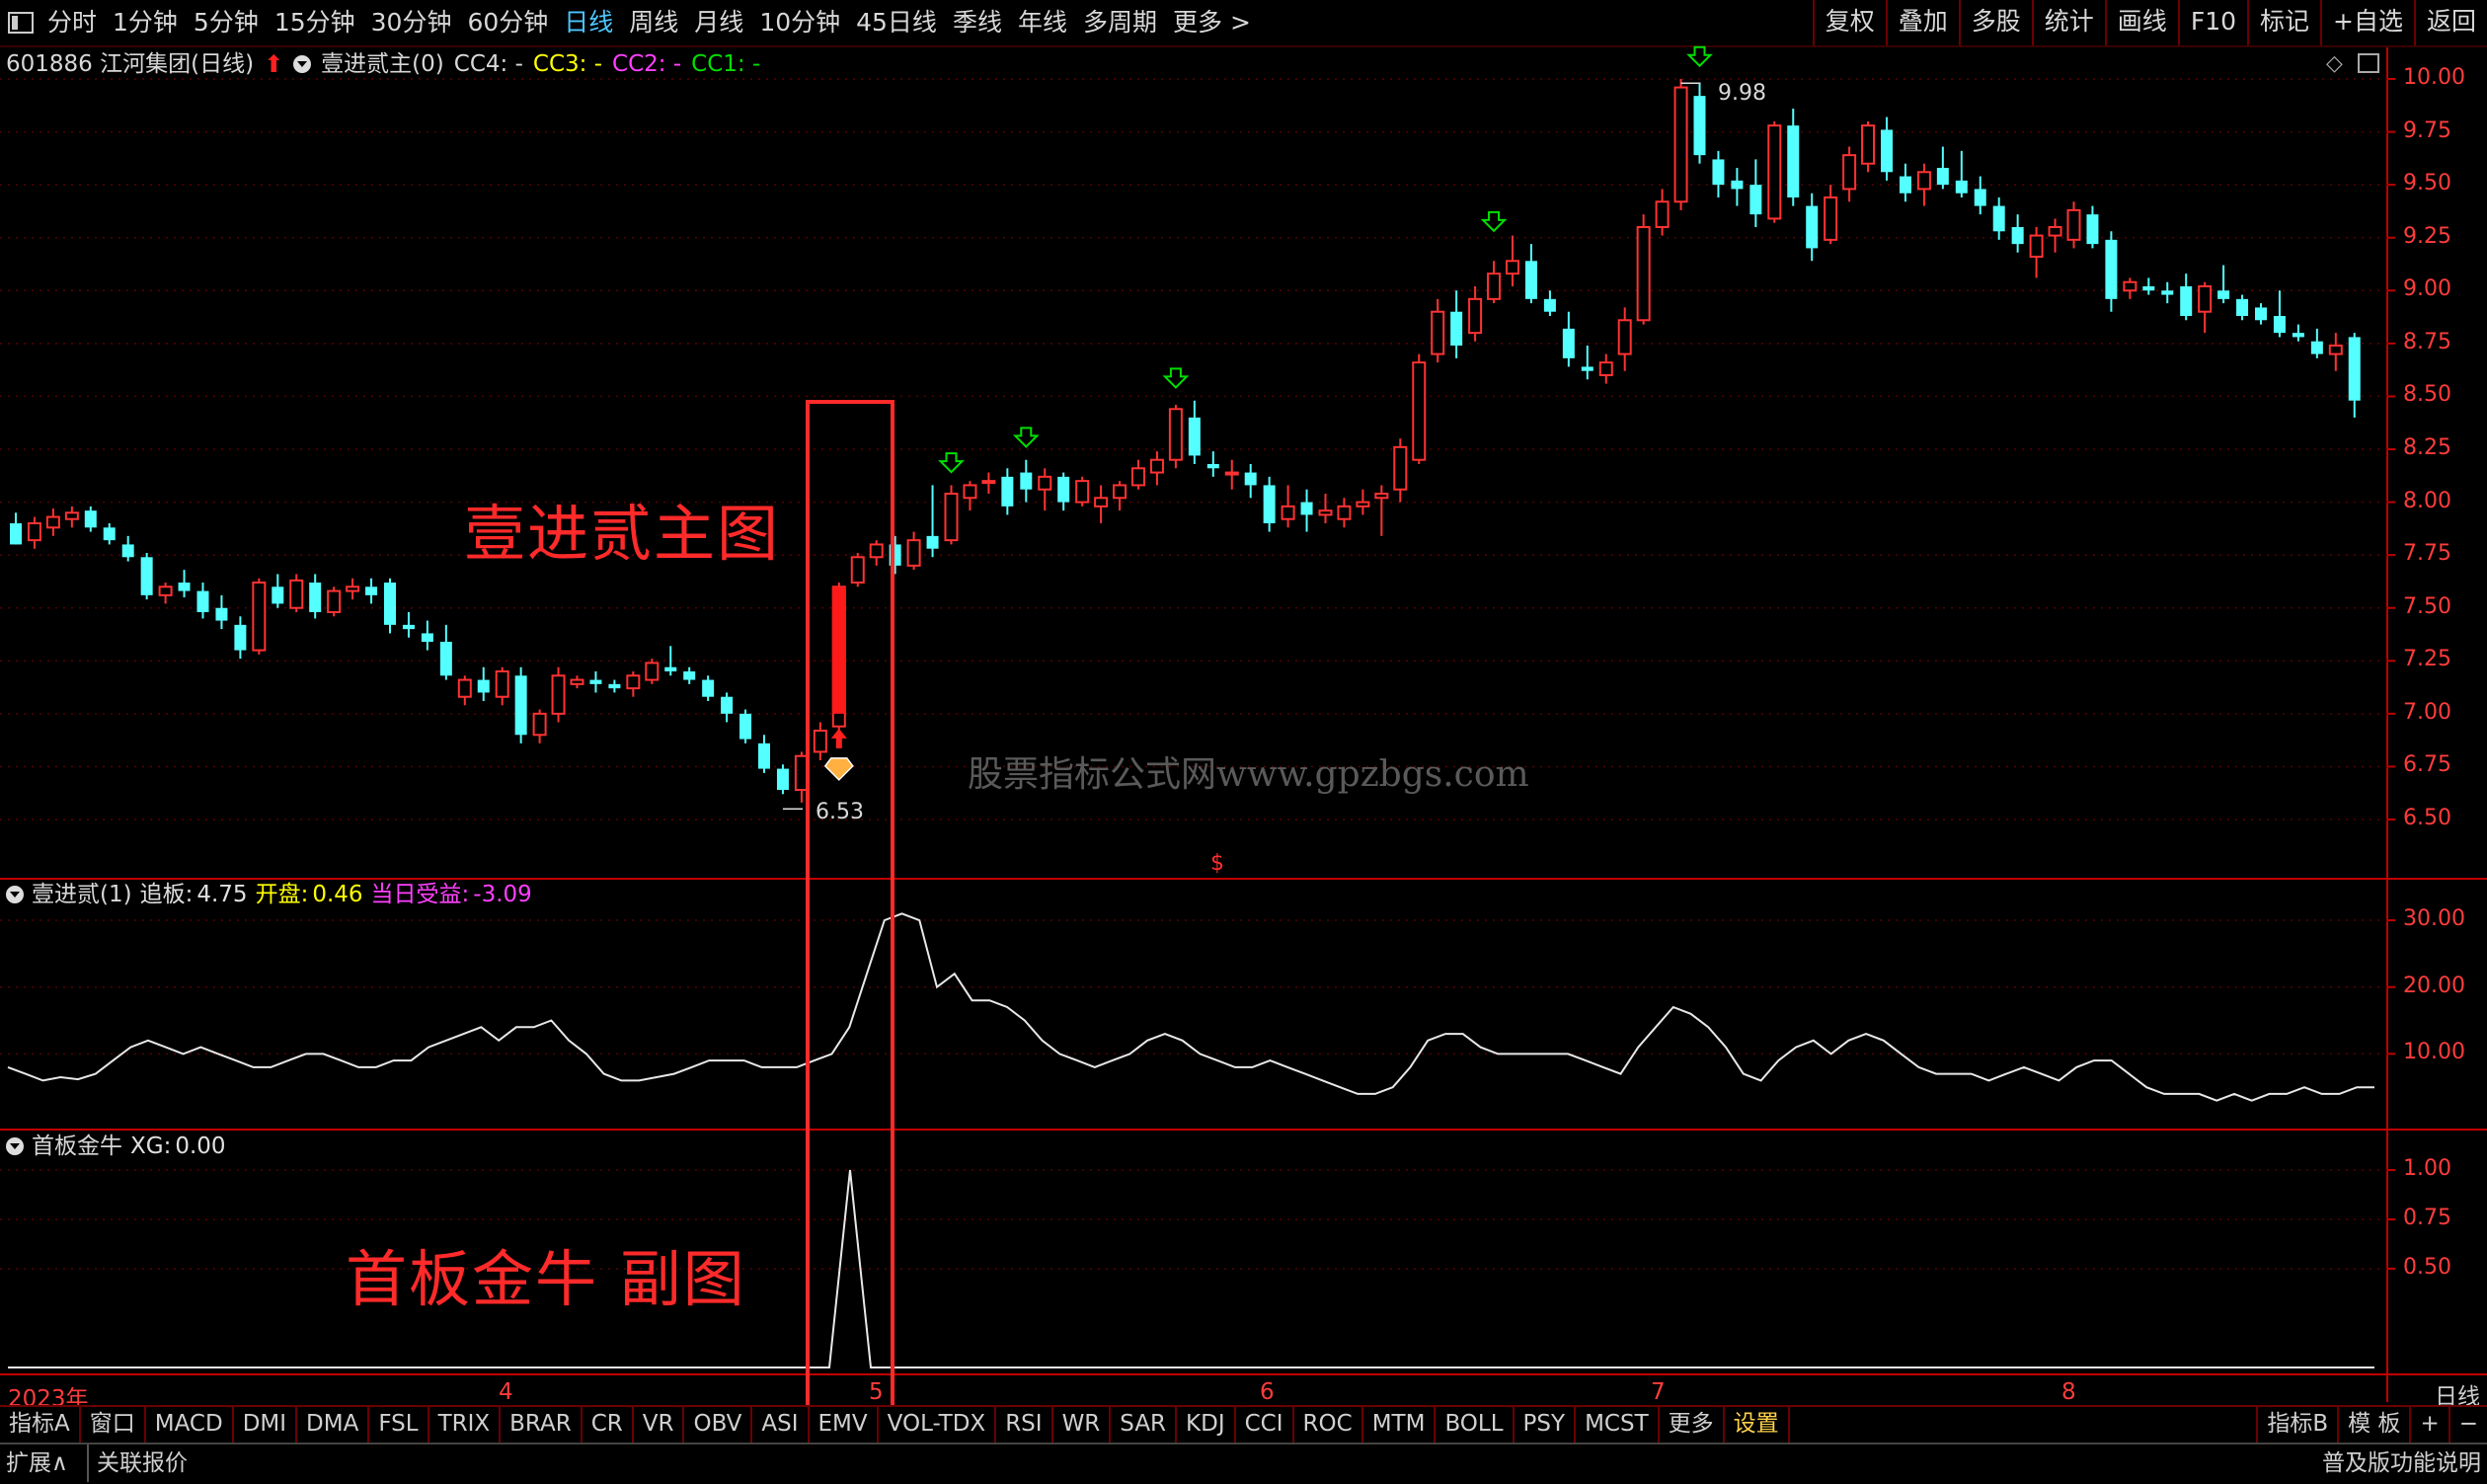 This screenshot has width=2487, height=1484. I want to click on tab-asi: ASI, so click(781, 1425).